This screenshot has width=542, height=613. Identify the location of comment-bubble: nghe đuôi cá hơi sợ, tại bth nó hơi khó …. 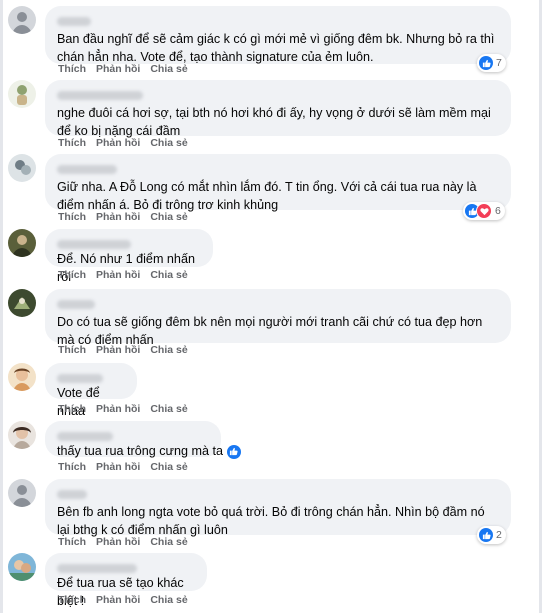
(278, 109).